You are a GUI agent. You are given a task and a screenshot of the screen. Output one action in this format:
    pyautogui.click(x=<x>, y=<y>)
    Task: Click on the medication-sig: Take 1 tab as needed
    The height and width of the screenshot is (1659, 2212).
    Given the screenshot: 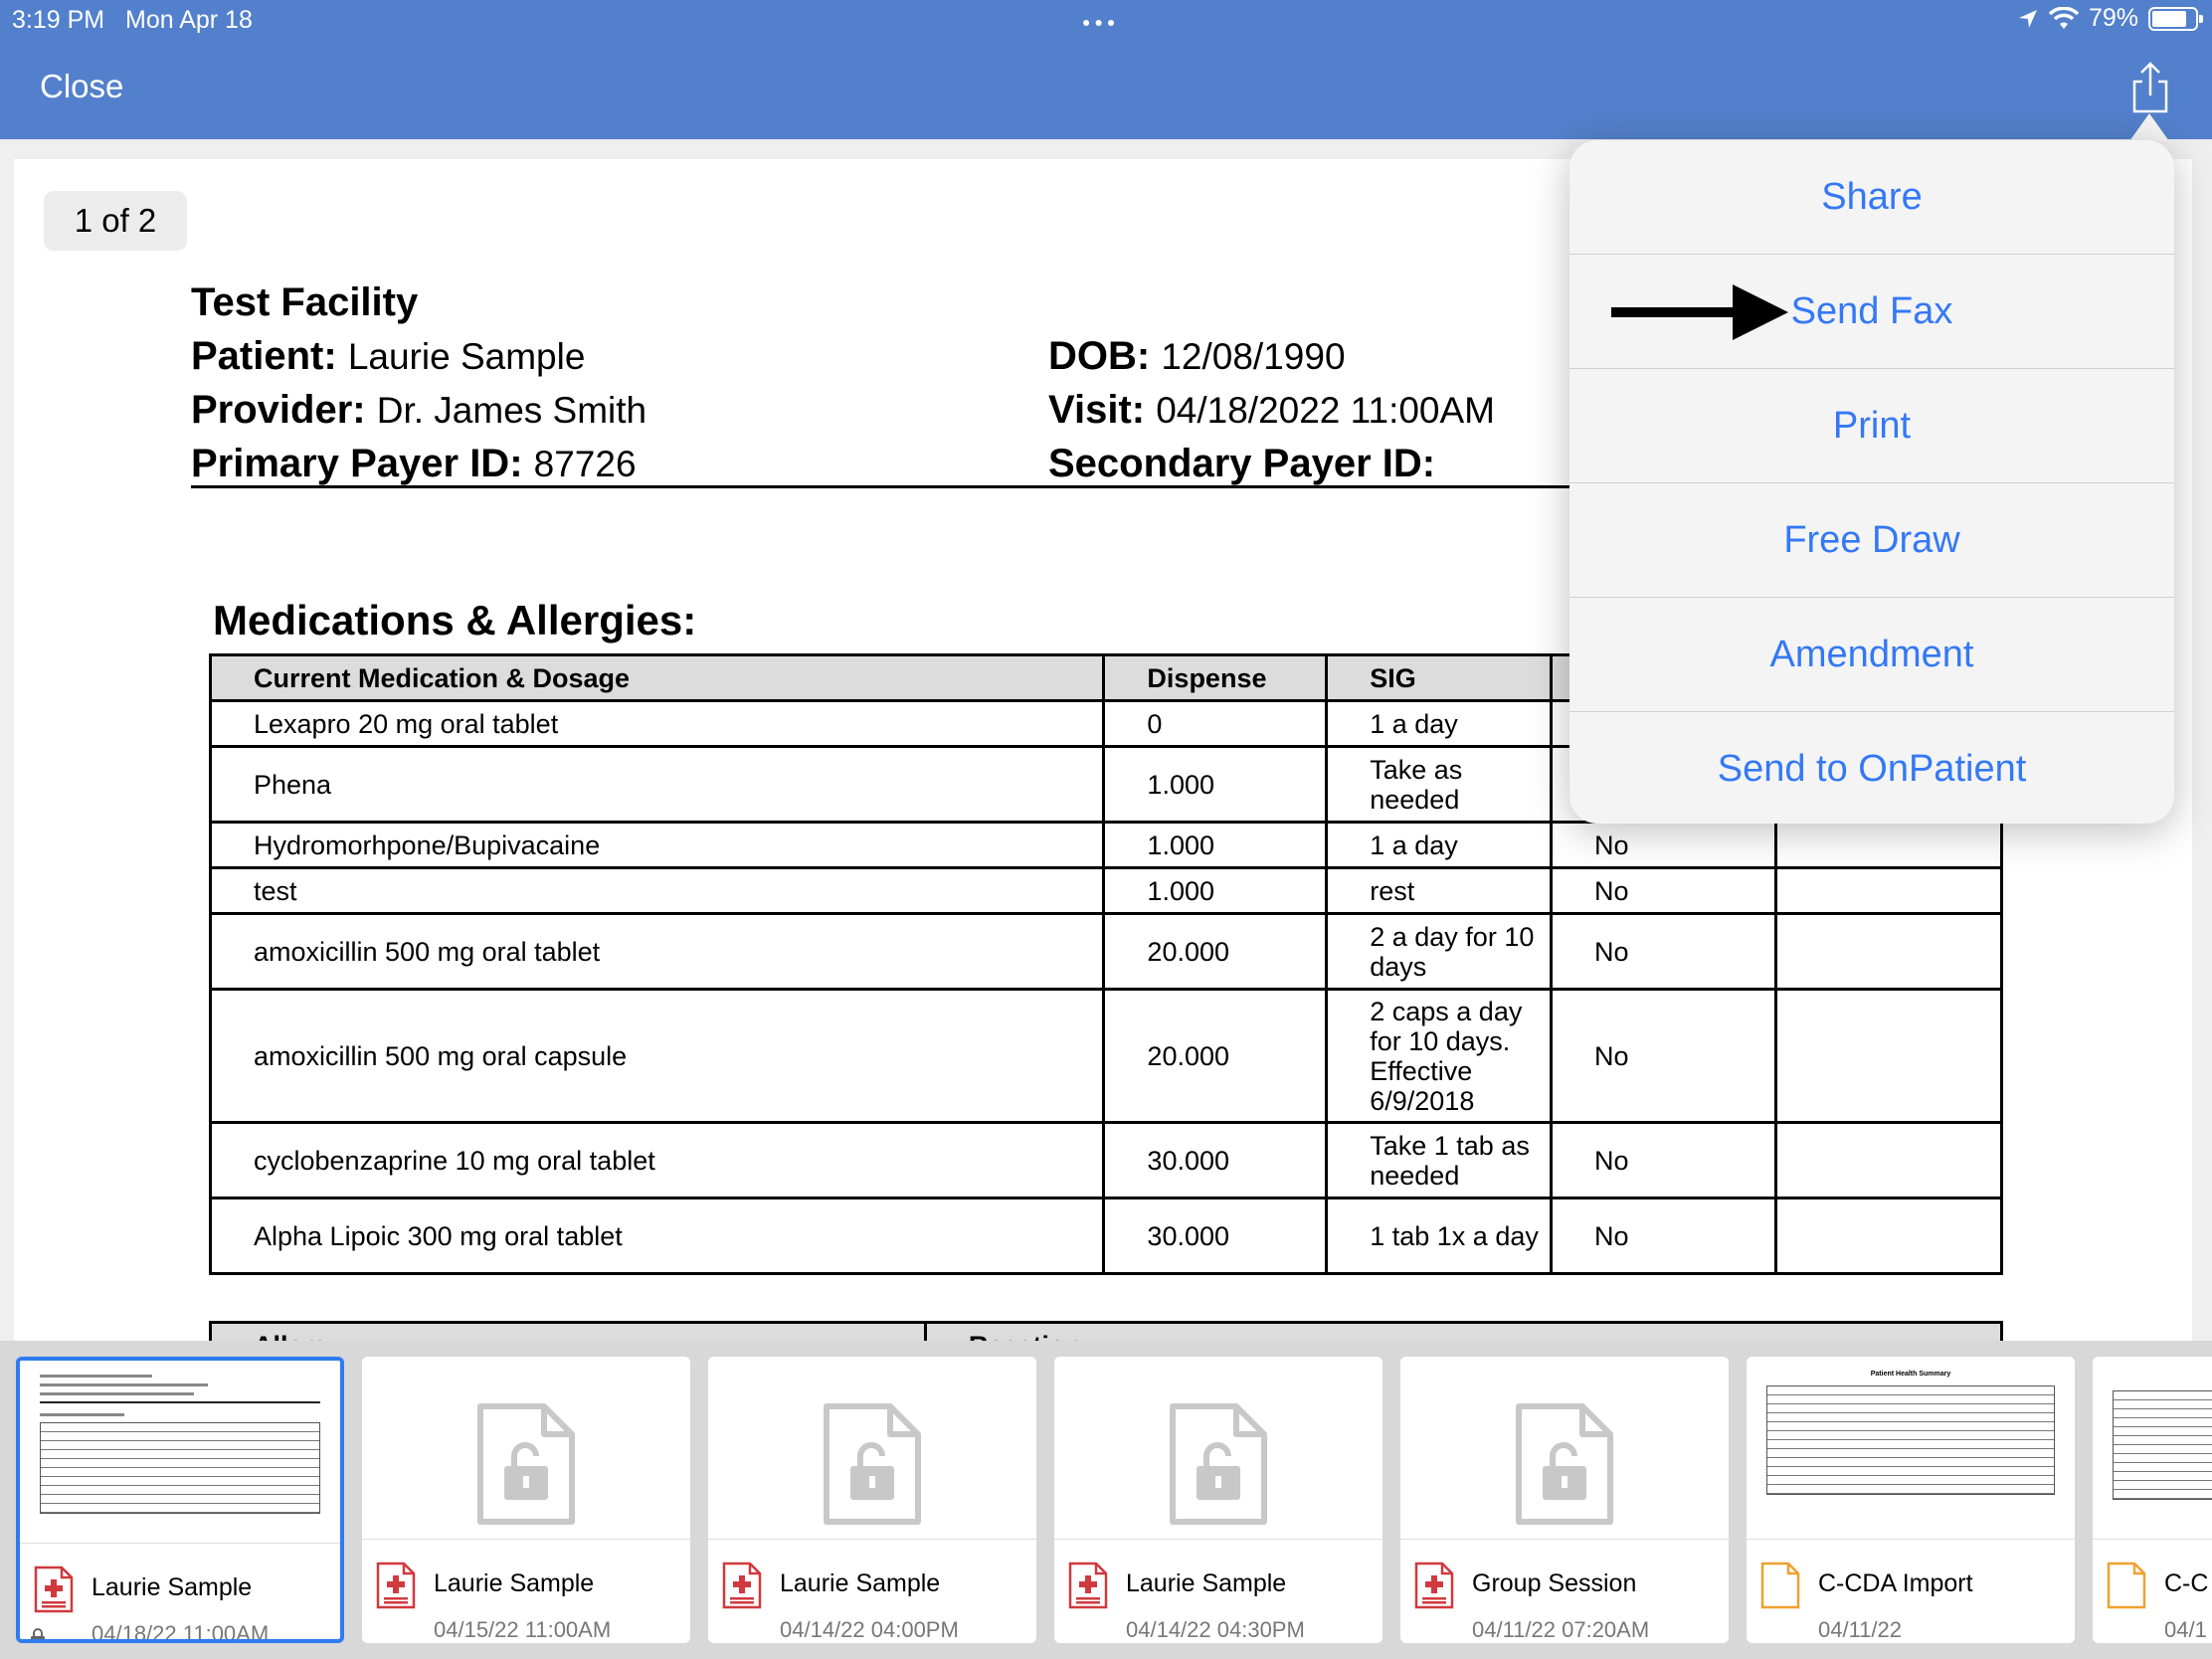 What is the action you would take?
    pyautogui.click(x=1439, y=1160)
    